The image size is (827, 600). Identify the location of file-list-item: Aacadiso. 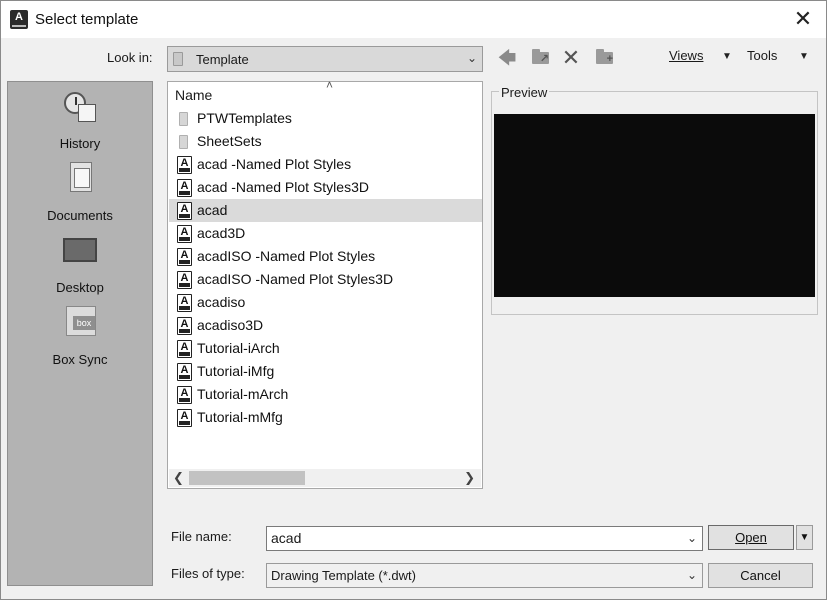
(325, 302).